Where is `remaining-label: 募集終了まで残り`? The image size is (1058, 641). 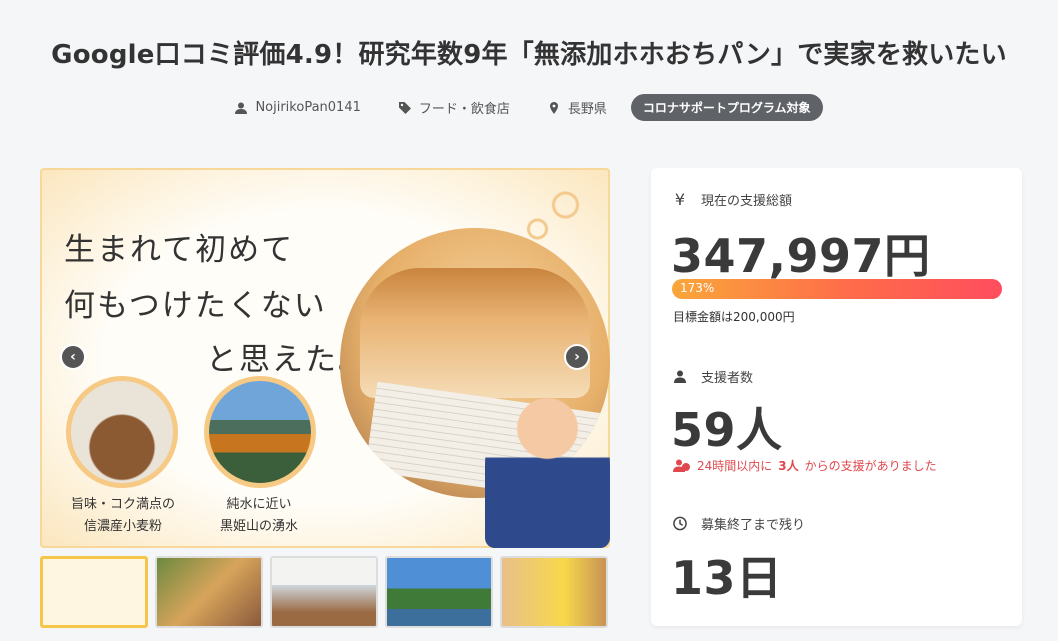
remaining-label: 募集終了まで残り is located at coordinates (753, 525).